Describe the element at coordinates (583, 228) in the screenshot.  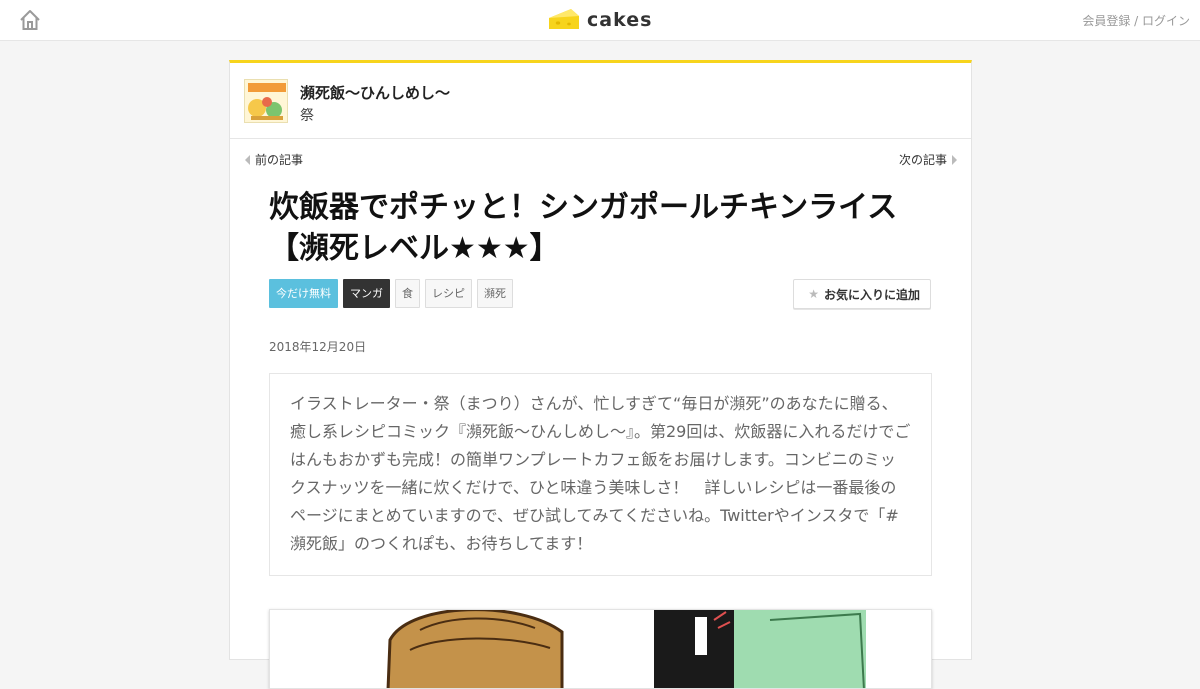
I see `article-title: 炊飯器でポチッと！シンガポールチキンライス【瀕死レベル★★★】` at that location.